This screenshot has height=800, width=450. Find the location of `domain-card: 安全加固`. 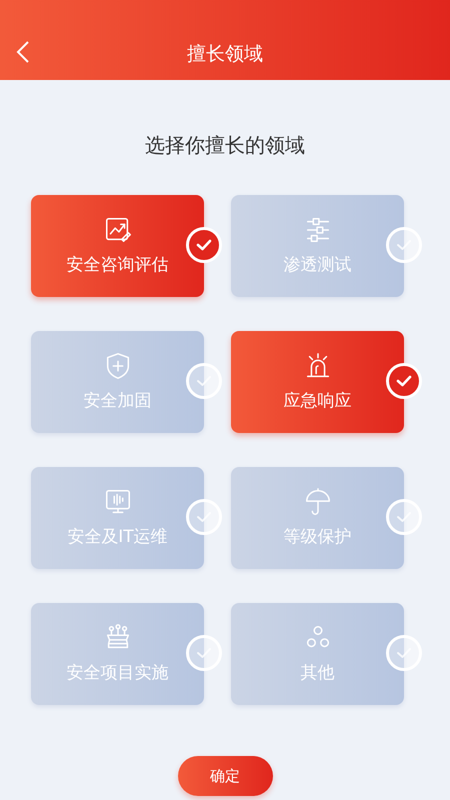

domain-card: 安全加固 is located at coordinates (117, 382).